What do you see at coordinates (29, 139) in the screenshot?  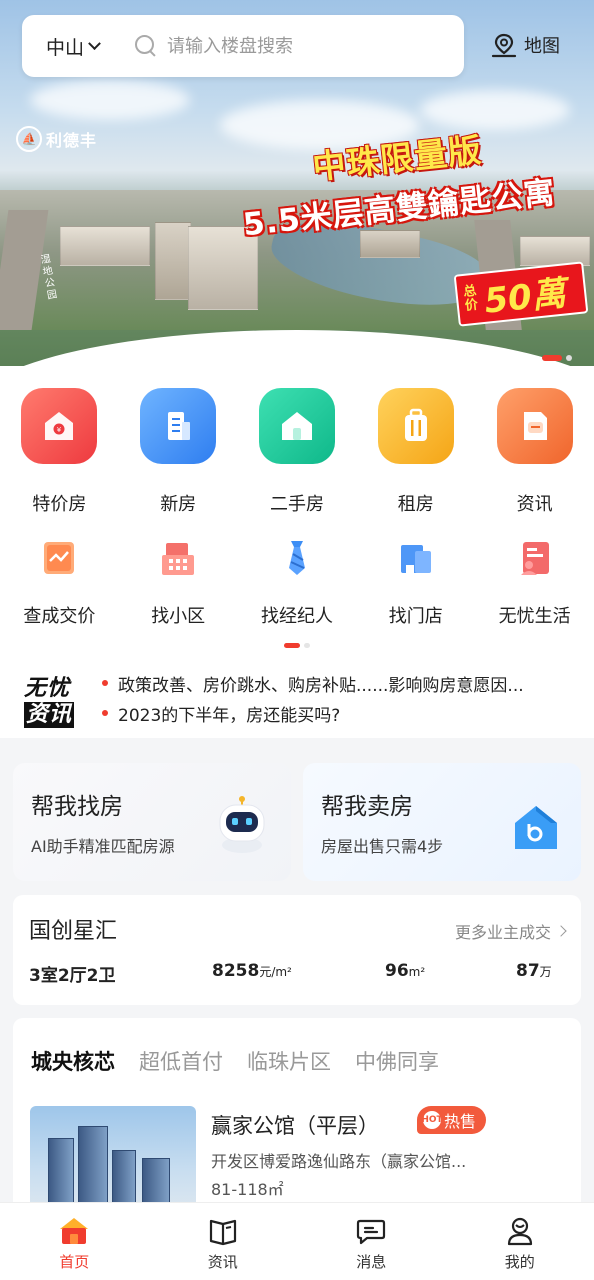 I see `boat-logo-icon: ⛵` at bounding box center [29, 139].